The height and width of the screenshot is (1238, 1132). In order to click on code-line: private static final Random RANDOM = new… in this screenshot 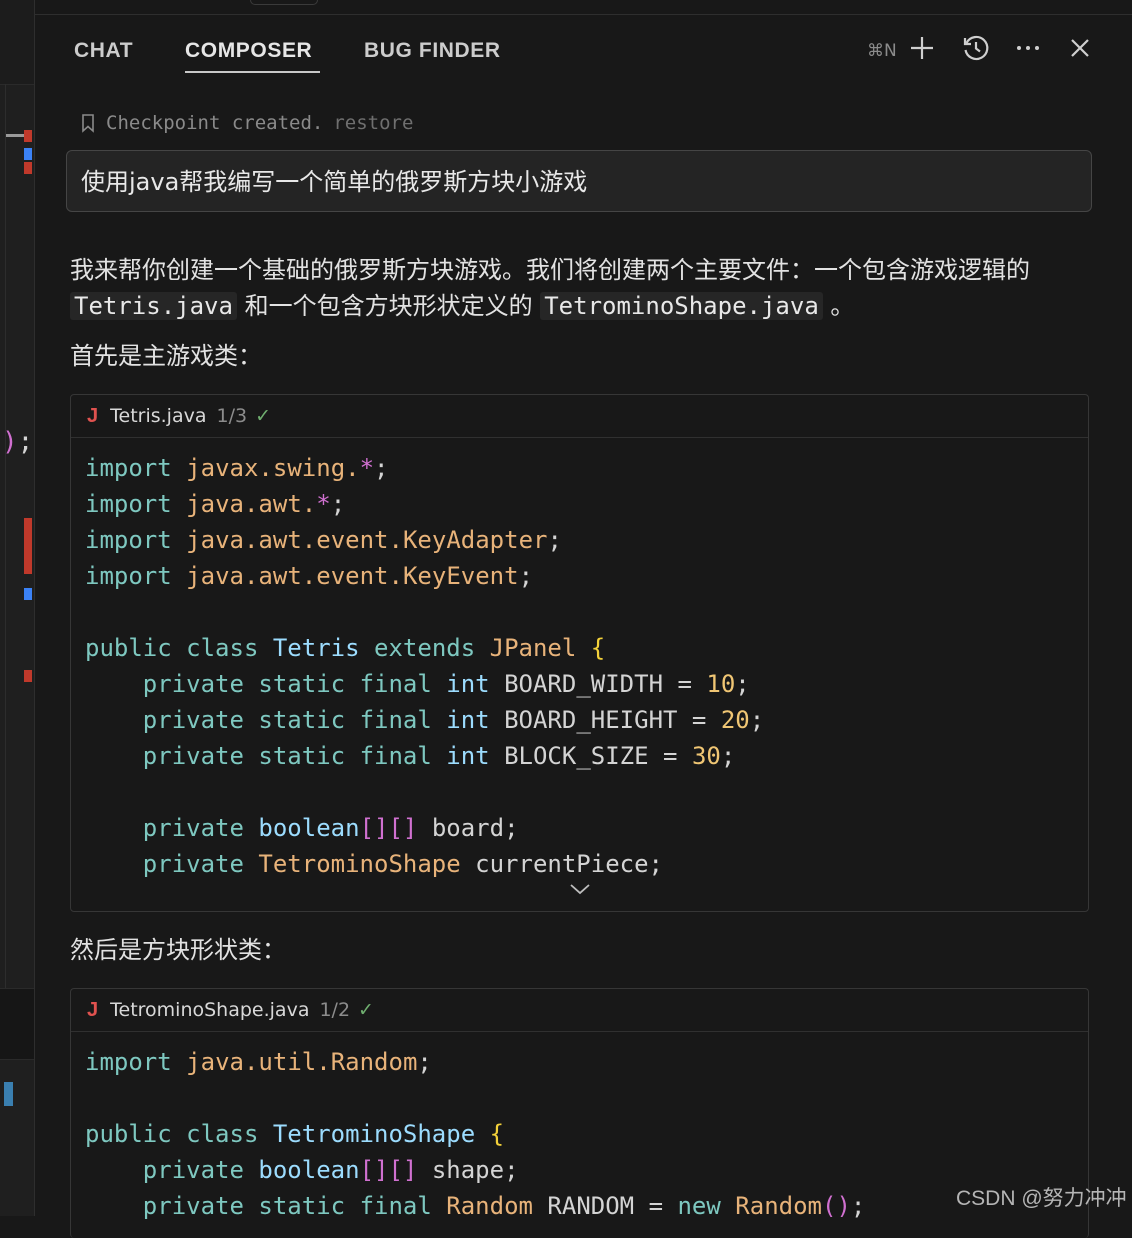, I will do `click(504, 1206)`.